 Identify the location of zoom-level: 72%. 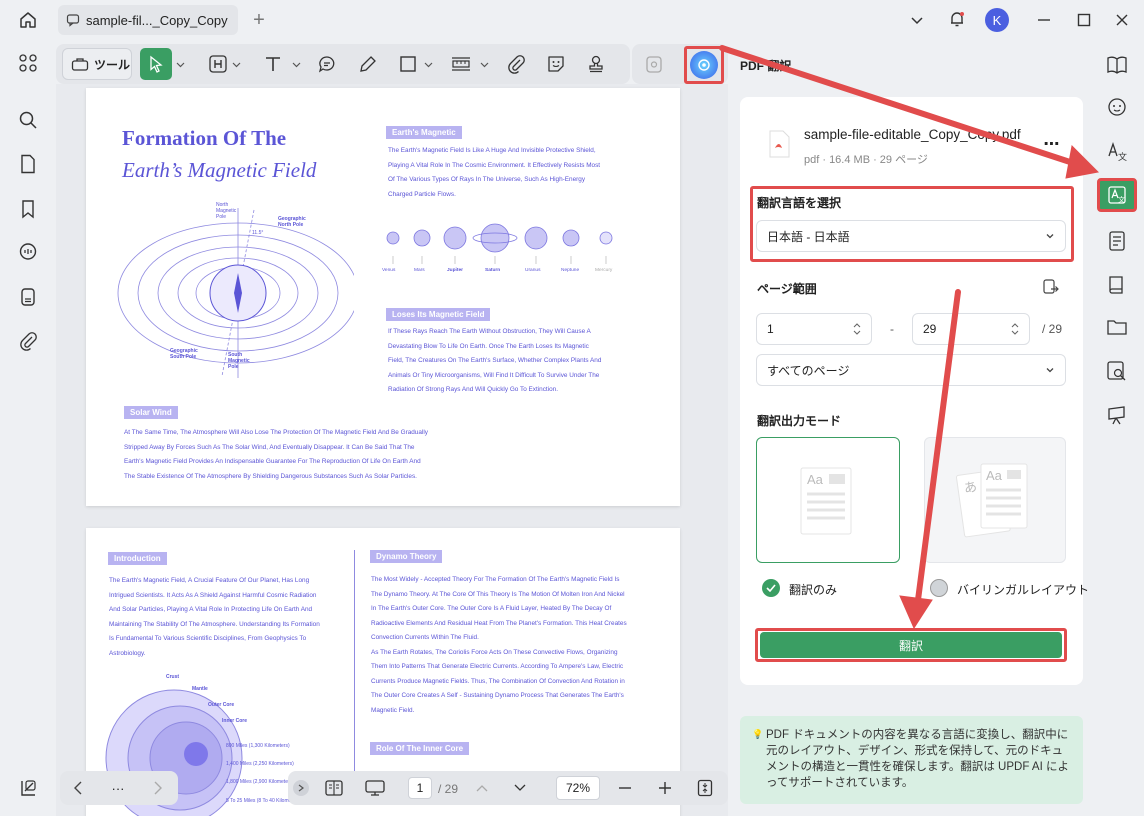
(578, 788).